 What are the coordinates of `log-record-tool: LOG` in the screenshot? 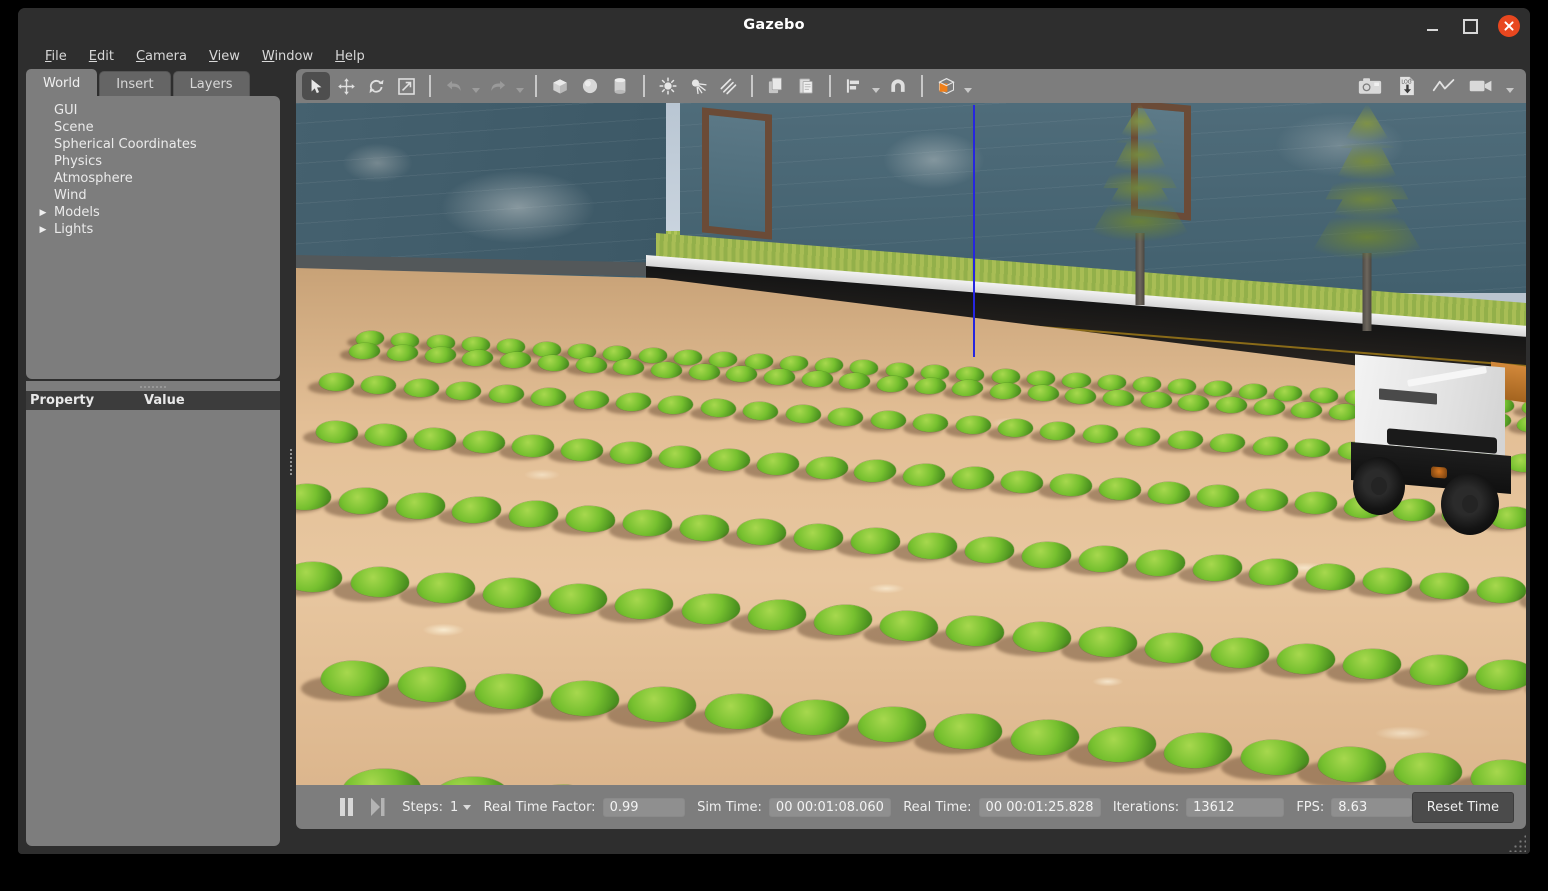 It's located at (1407, 86).